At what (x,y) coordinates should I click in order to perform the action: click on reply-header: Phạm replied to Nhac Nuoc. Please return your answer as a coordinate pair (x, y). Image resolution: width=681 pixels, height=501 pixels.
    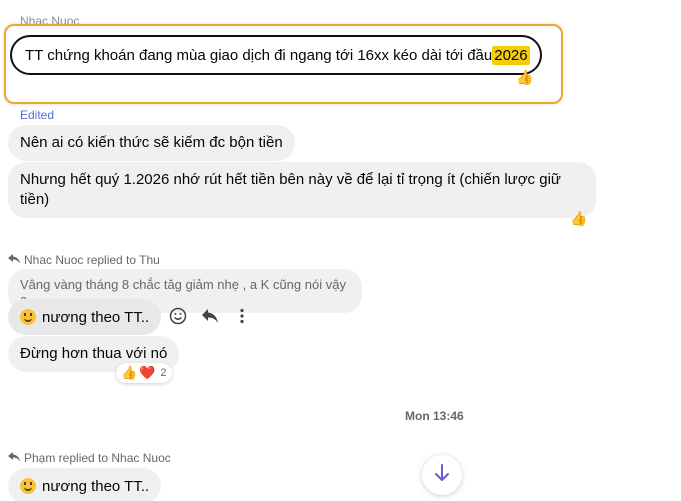
    Looking at the image, I should click on (89, 458).